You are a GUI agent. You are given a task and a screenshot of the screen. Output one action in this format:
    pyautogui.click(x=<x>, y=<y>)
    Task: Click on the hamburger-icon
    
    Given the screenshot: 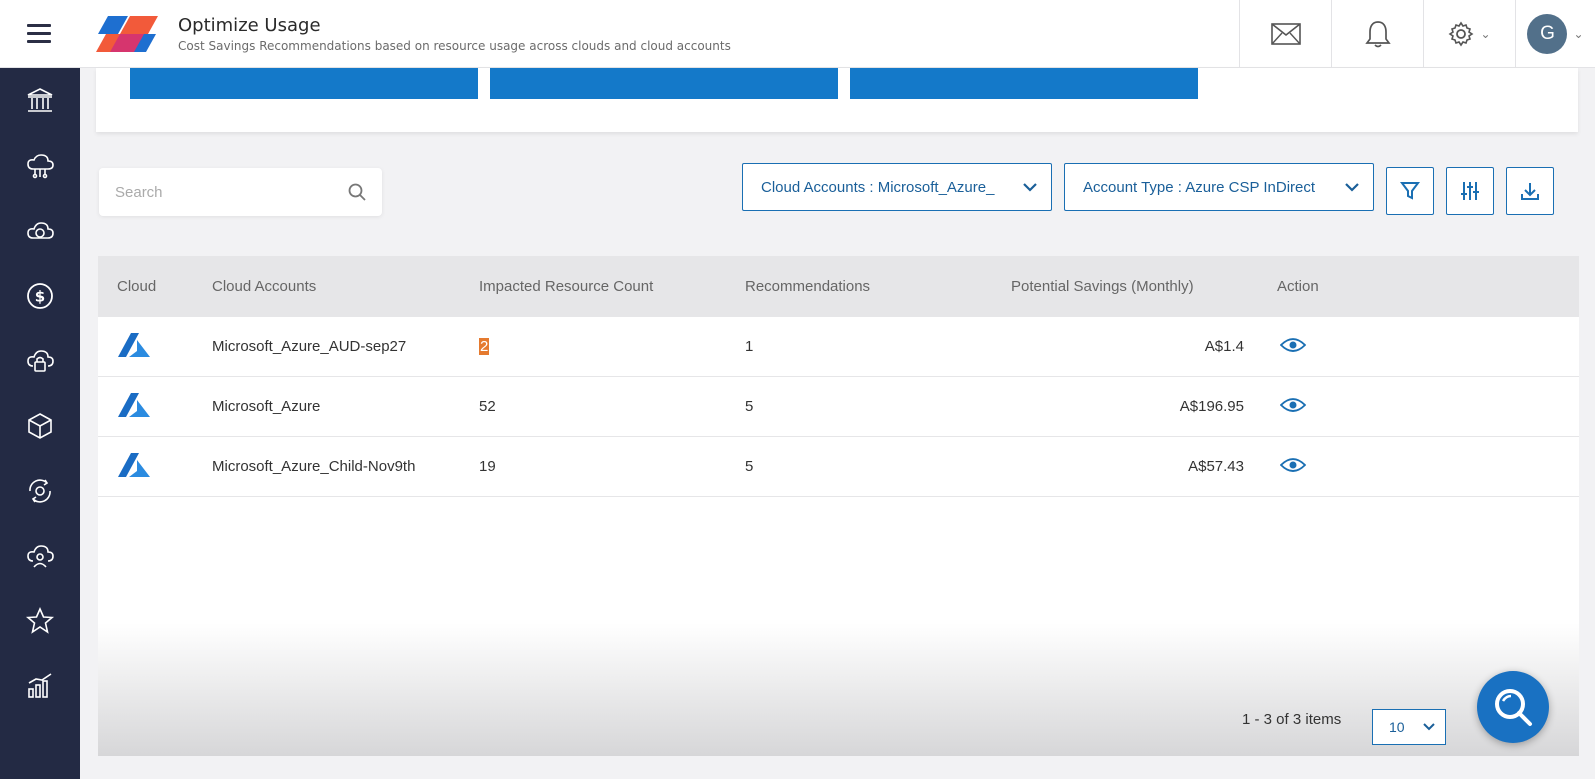 What is the action you would take?
    pyautogui.click(x=39, y=33)
    